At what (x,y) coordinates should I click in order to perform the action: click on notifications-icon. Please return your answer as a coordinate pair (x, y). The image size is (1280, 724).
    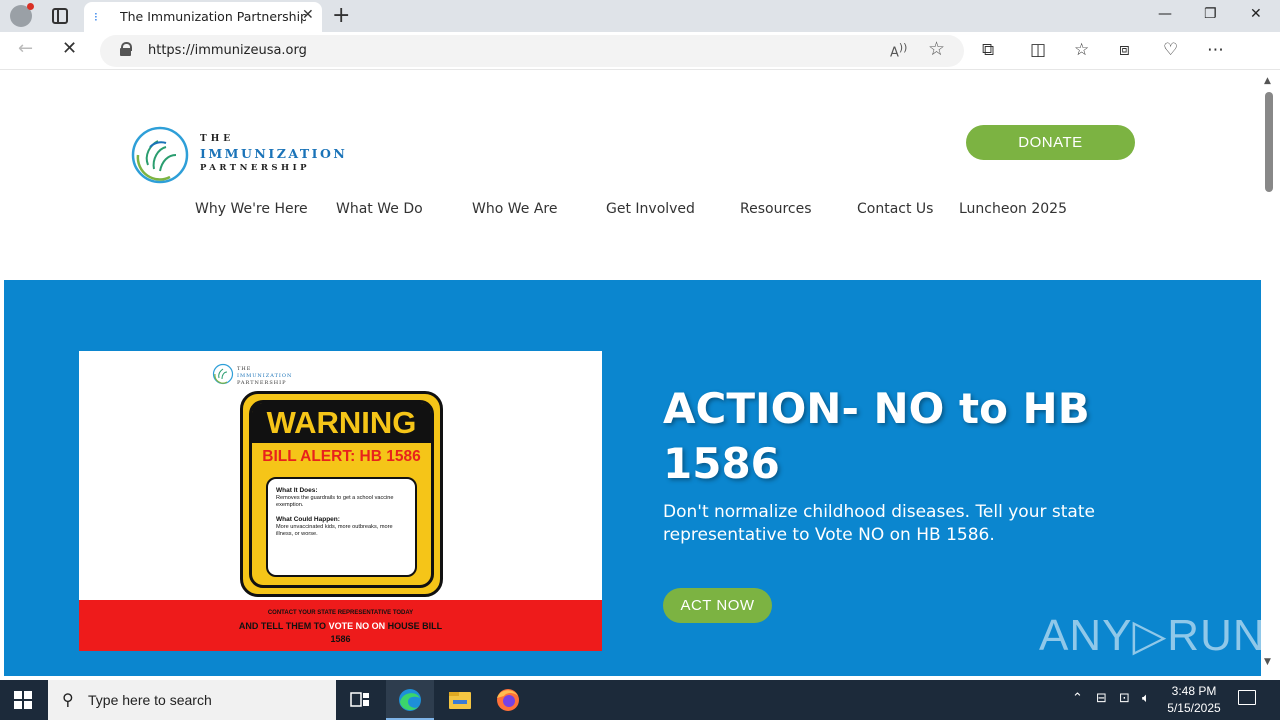
    Looking at the image, I should click on (1247, 697).